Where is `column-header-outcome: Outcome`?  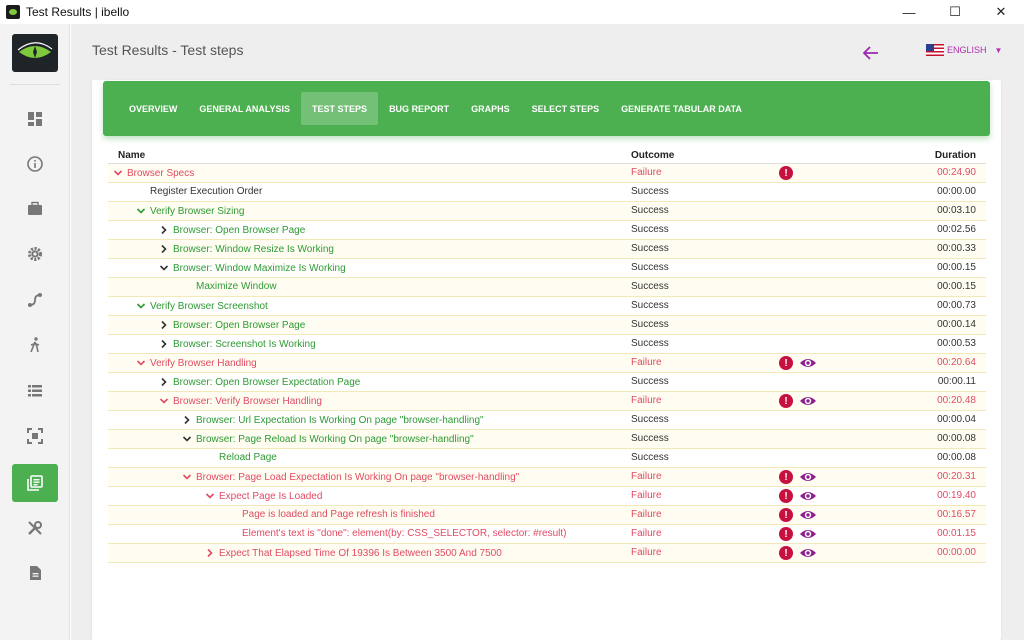 column-header-outcome: Outcome is located at coordinates (652, 155).